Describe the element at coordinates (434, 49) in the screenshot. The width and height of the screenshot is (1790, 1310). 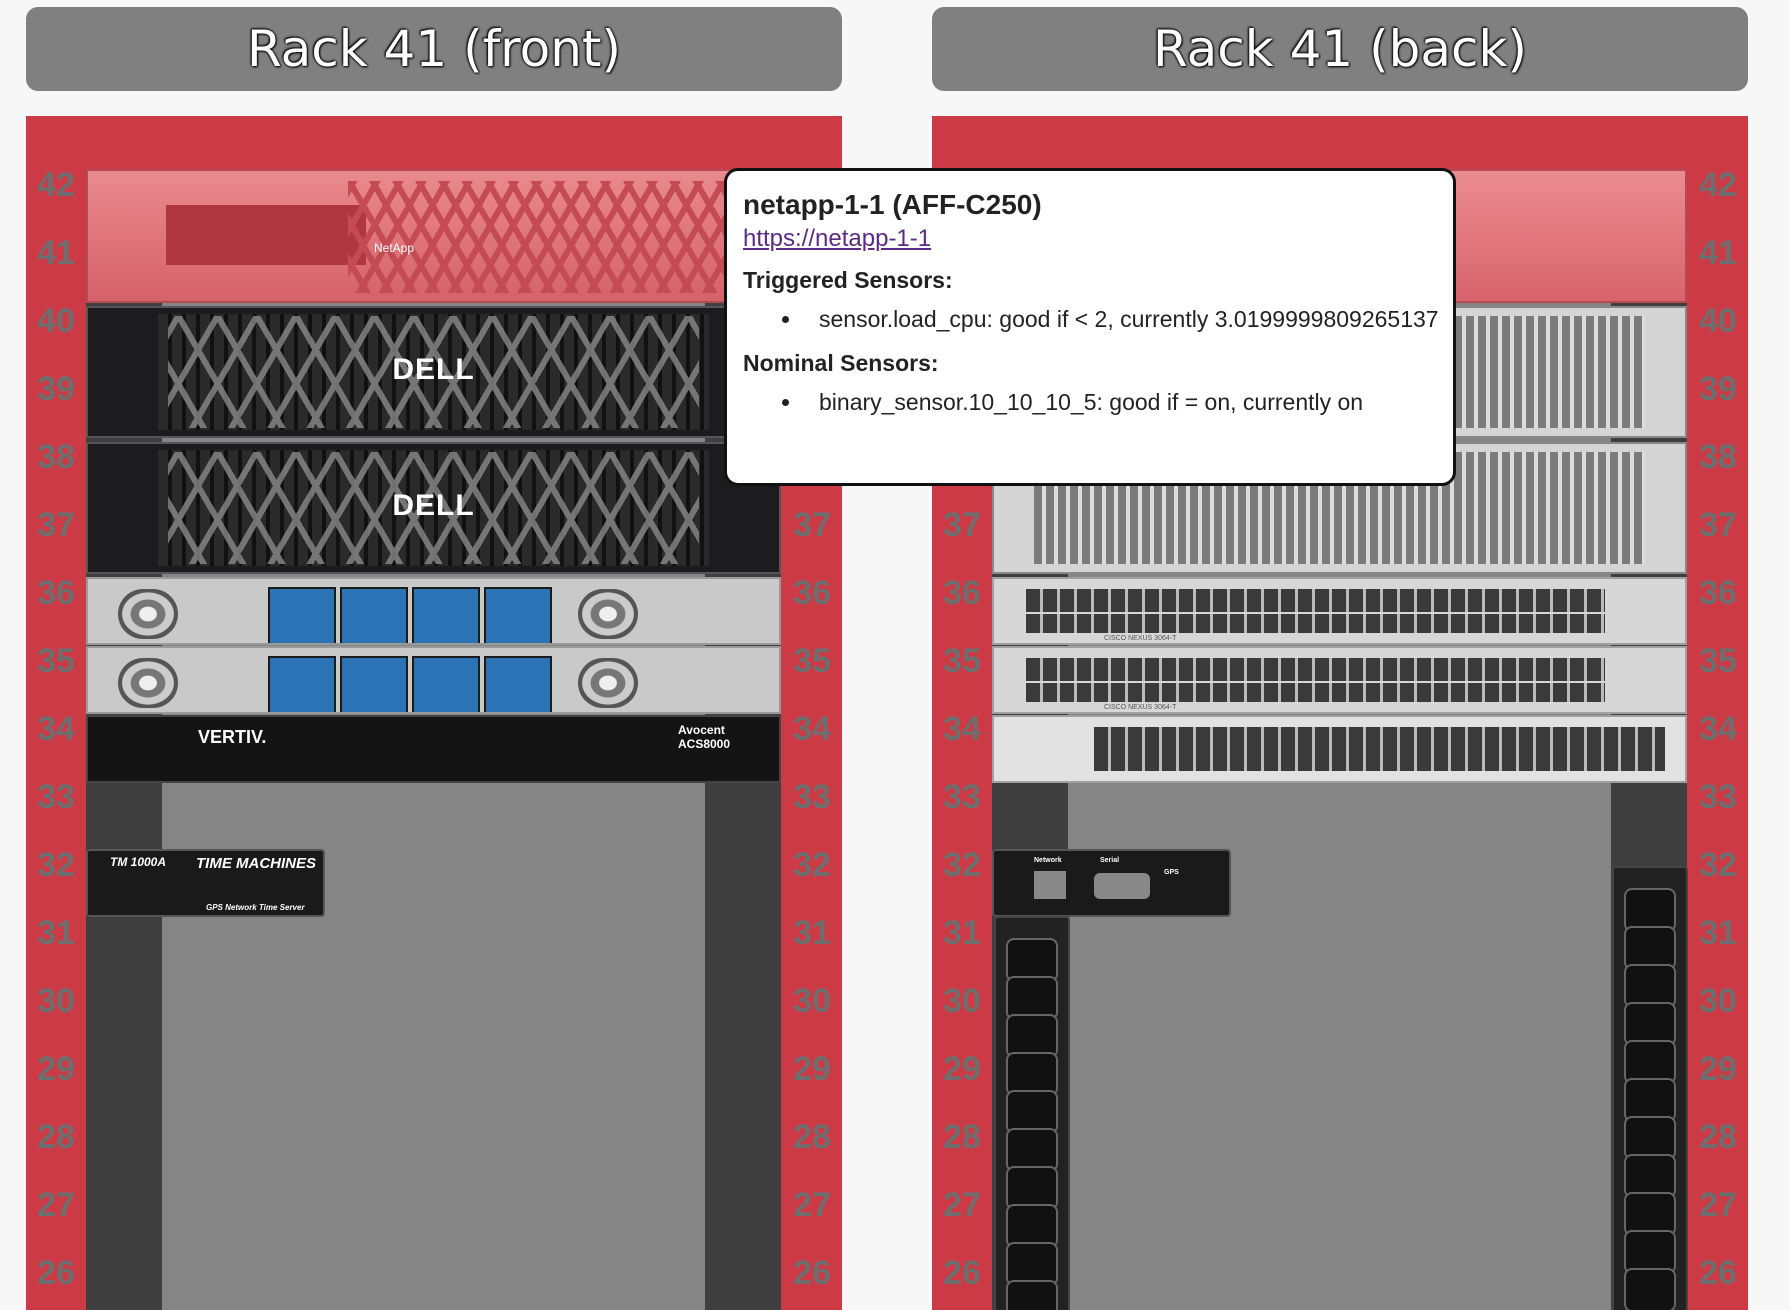
I see `rack-front-title: Rack 41 (front)` at that location.